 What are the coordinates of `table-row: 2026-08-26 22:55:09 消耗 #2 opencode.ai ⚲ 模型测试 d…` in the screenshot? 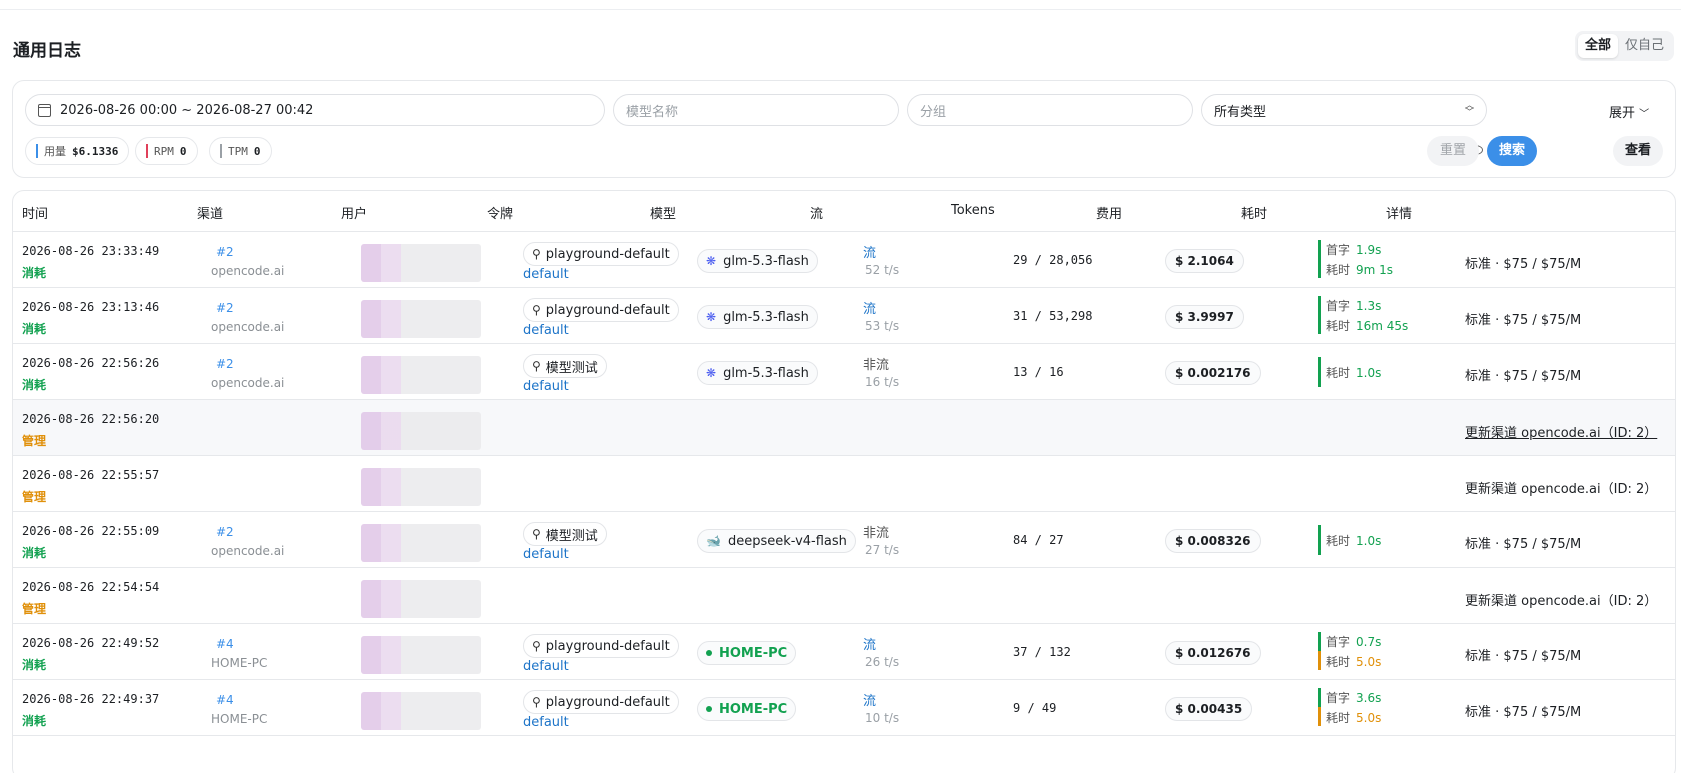 It's located at (844, 540).